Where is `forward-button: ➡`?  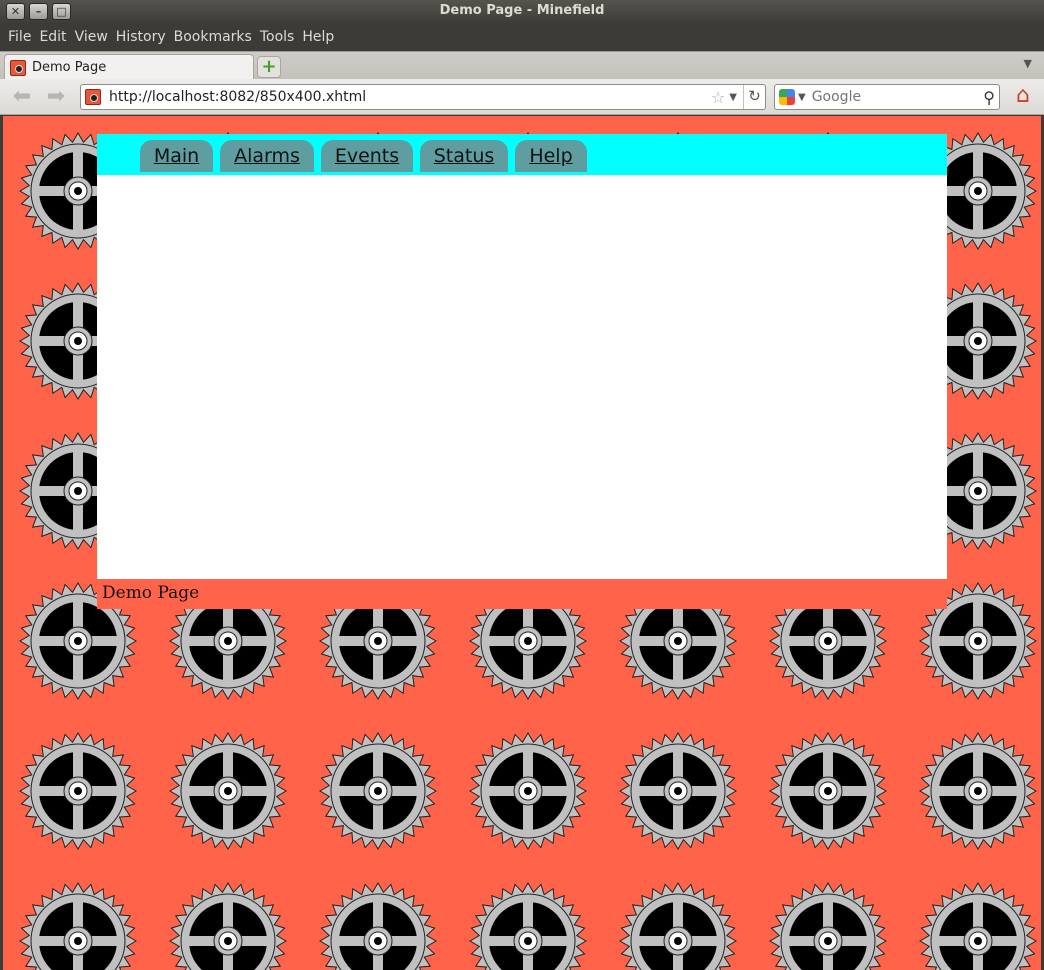
forward-button: ➡ is located at coordinates (56, 97).